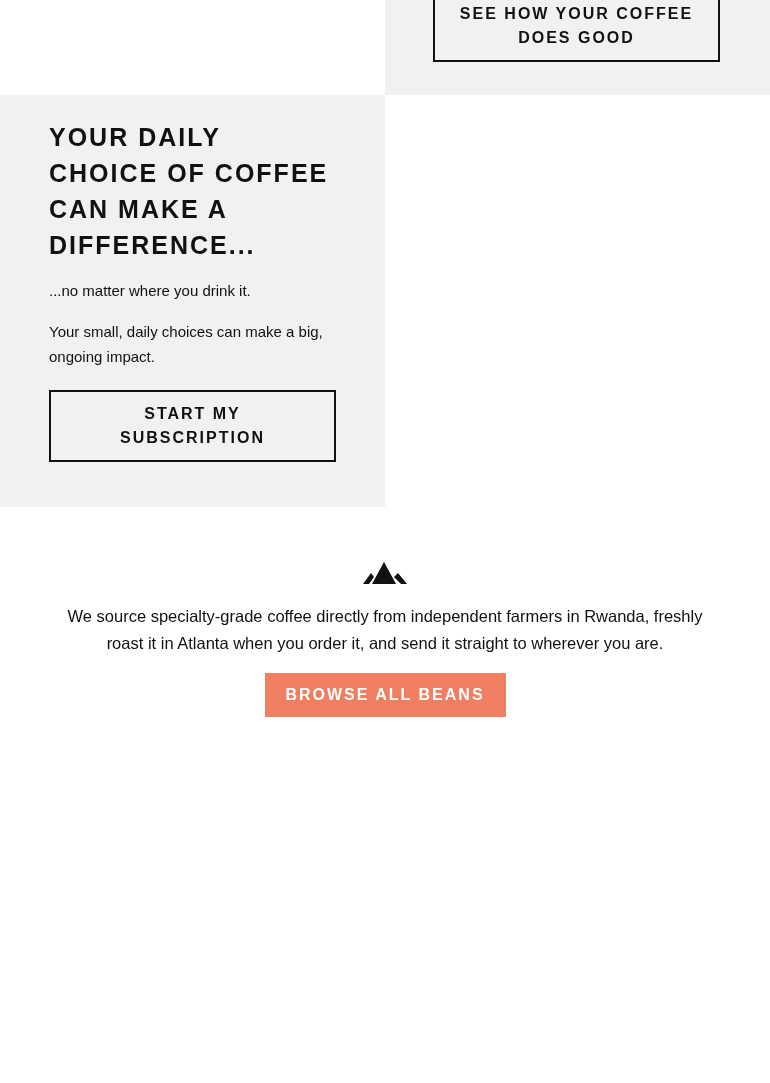 This screenshot has height=1083, width=770. Describe the element at coordinates (186, 344) in the screenshot. I see `body-text: Your small, daily choices can make a big, ongoing impact.` at that location.